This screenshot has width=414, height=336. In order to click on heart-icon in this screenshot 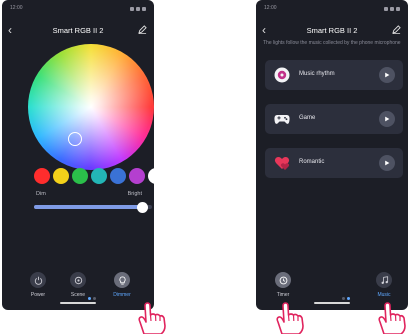, I will do `click(282, 163)`.